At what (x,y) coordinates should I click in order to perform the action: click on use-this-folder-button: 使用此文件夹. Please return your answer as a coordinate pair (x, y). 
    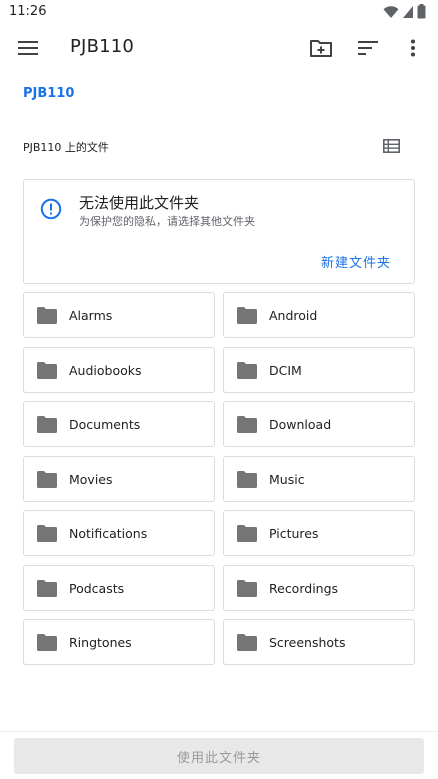
    Looking at the image, I should click on (219, 756).